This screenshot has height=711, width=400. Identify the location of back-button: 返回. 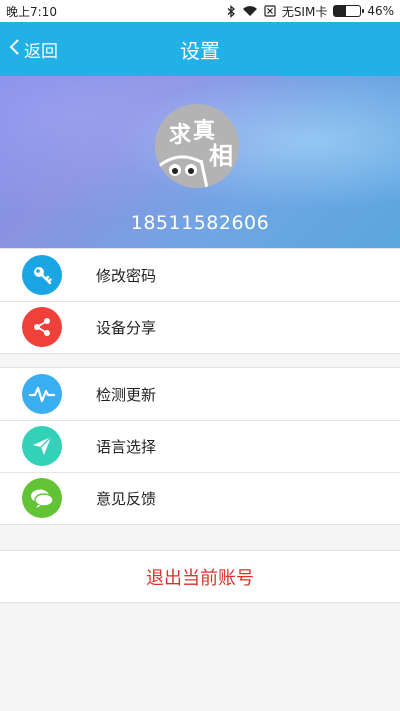
(33, 49).